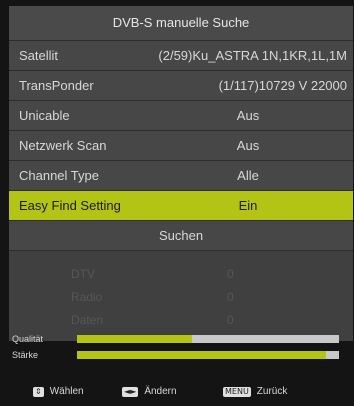 Image resolution: width=354 pixels, height=406 pixels. What do you see at coordinates (70, 205) in the screenshot?
I see `row-label: Easy Find Setting` at bounding box center [70, 205].